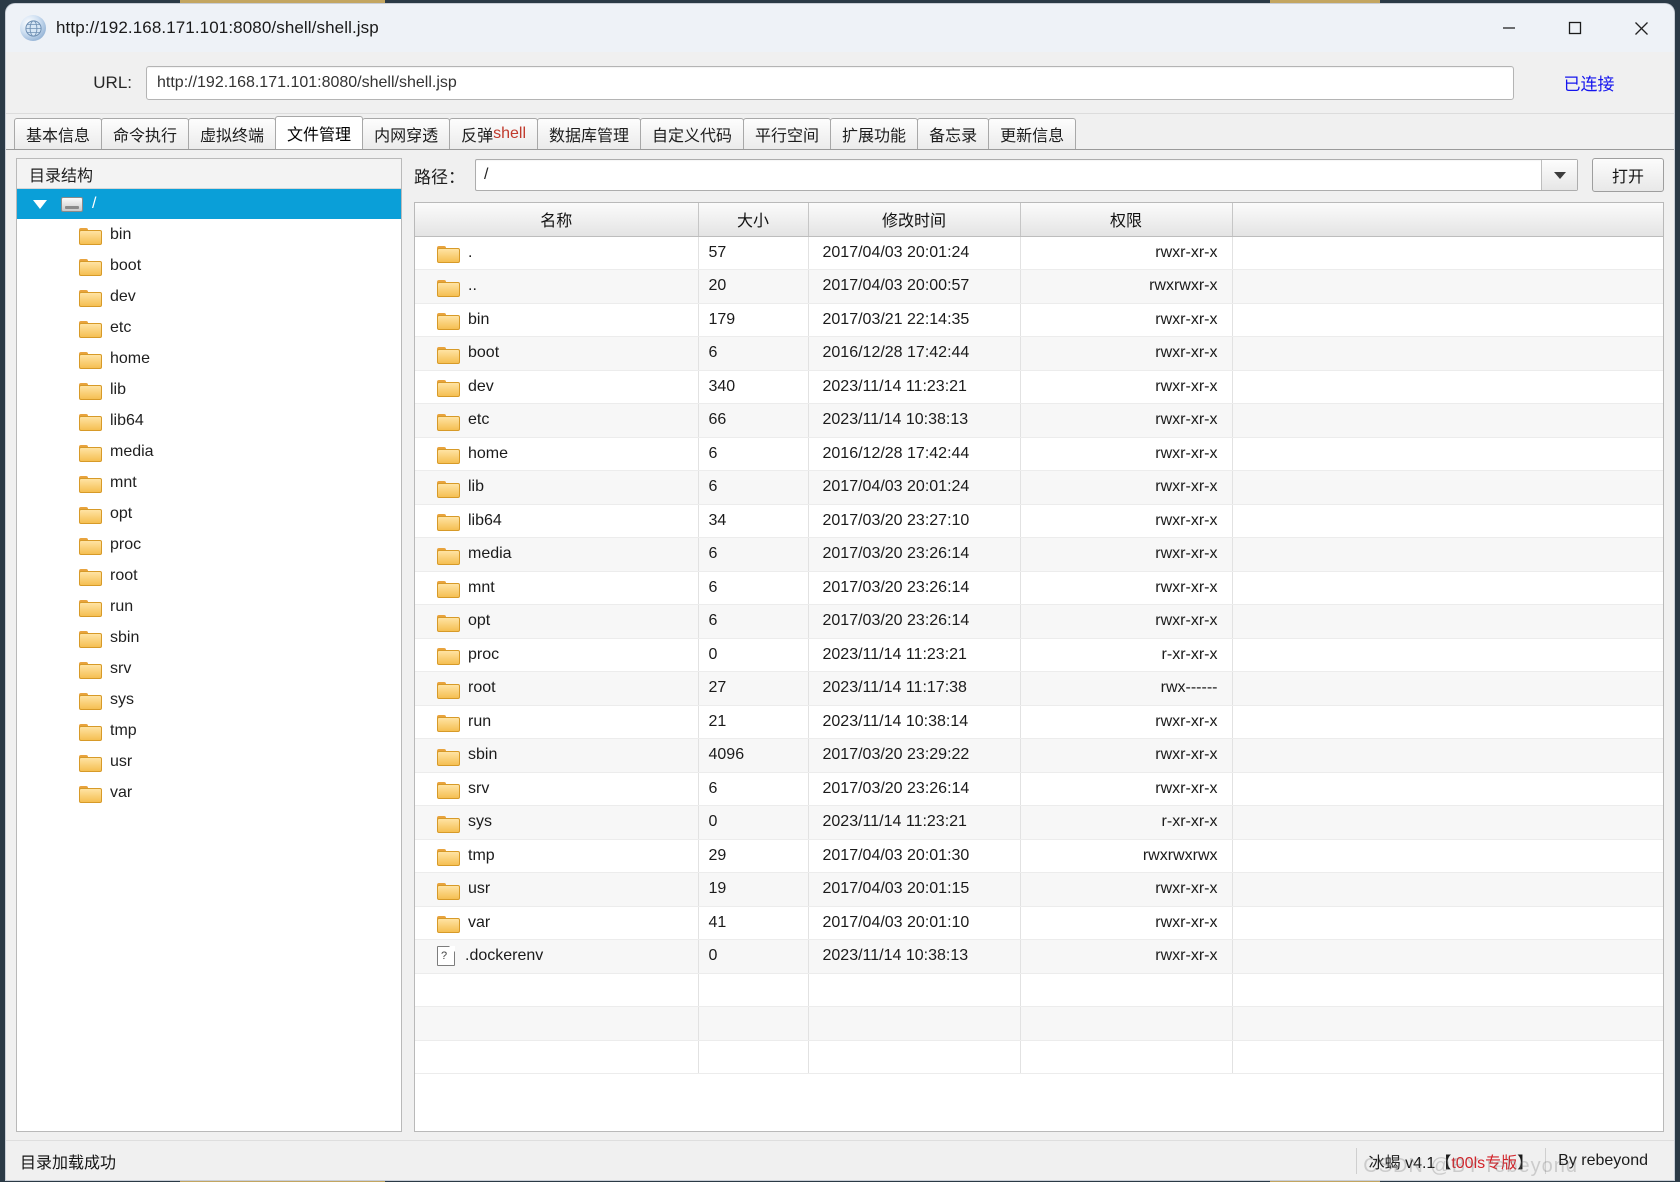 The image size is (1680, 1182). What do you see at coordinates (209, 420) in the screenshot?
I see `tree-node-lib64: lib64` at bounding box center [209, 420].